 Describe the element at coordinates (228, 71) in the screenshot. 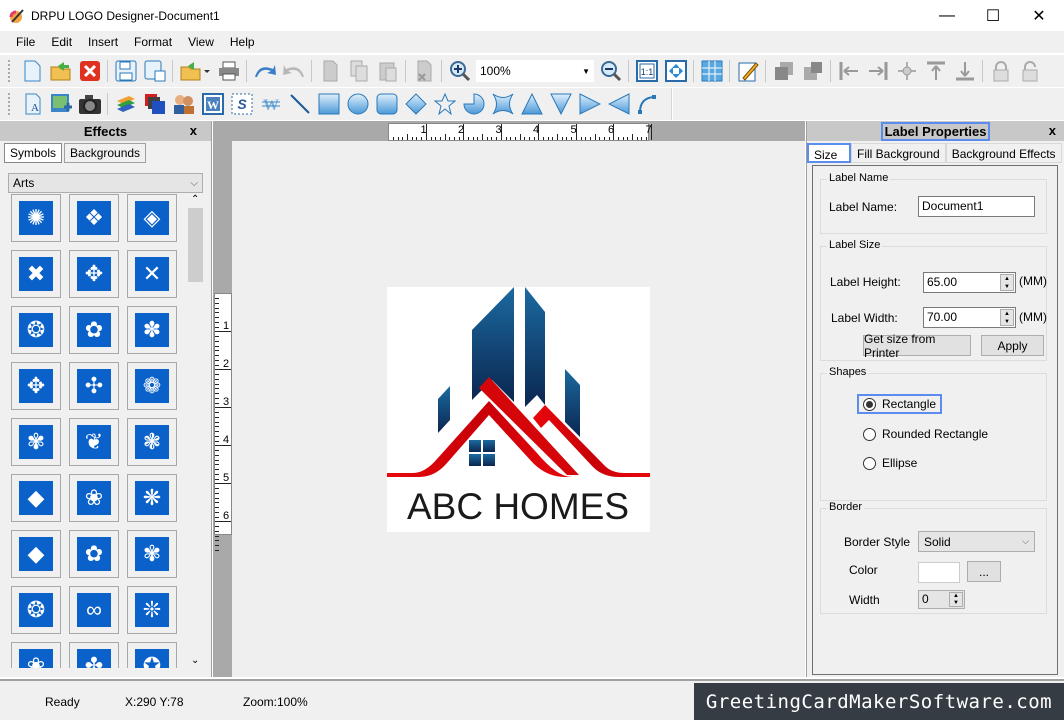

I see `print-button` at that location.